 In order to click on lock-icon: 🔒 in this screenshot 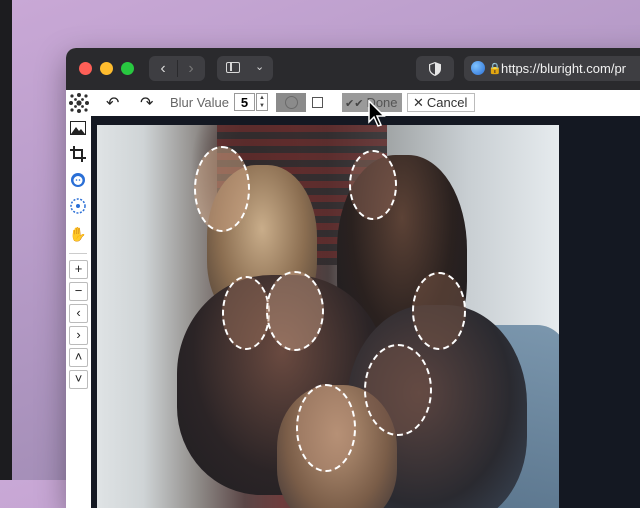, I will do `click(495, 69)`.